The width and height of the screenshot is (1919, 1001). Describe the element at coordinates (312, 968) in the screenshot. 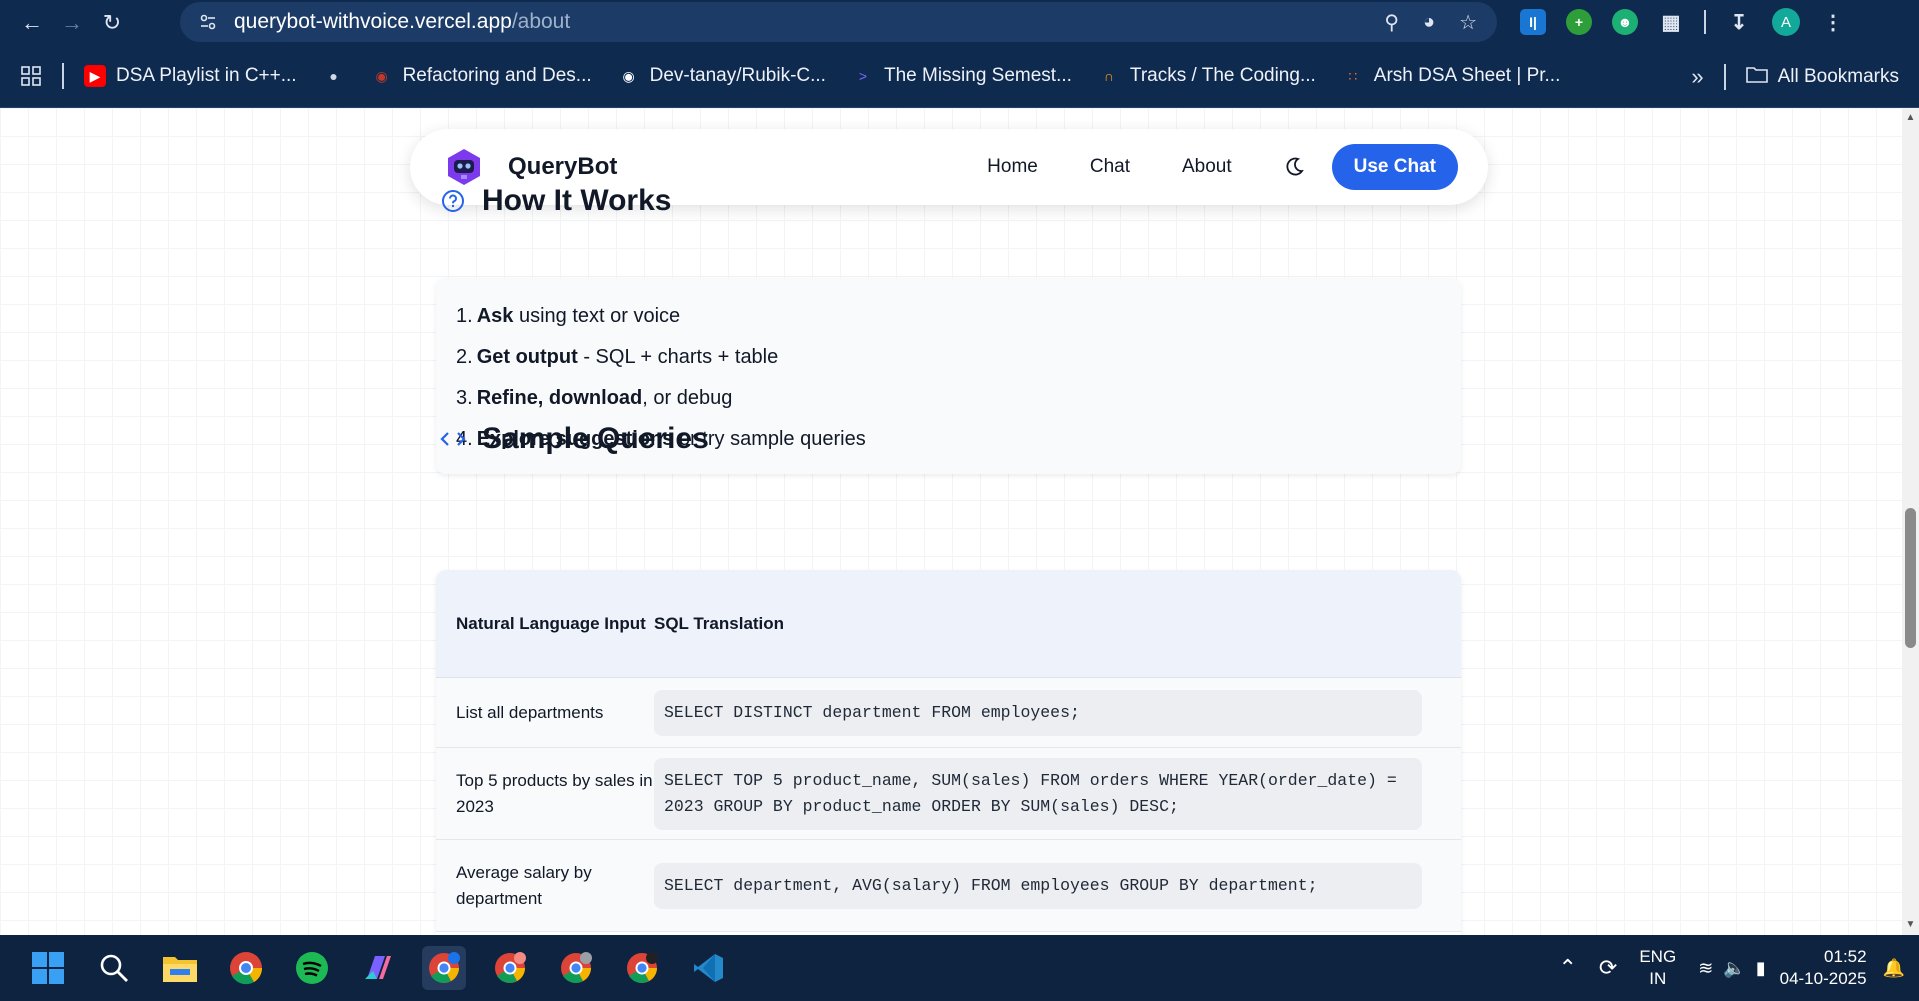

I see `spotify-icon` at that location.